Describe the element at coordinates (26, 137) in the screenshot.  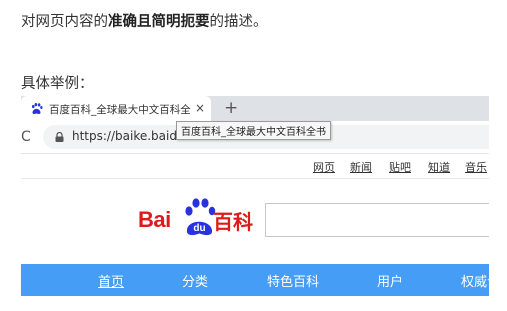
I see `reload-icon: C` at that location.